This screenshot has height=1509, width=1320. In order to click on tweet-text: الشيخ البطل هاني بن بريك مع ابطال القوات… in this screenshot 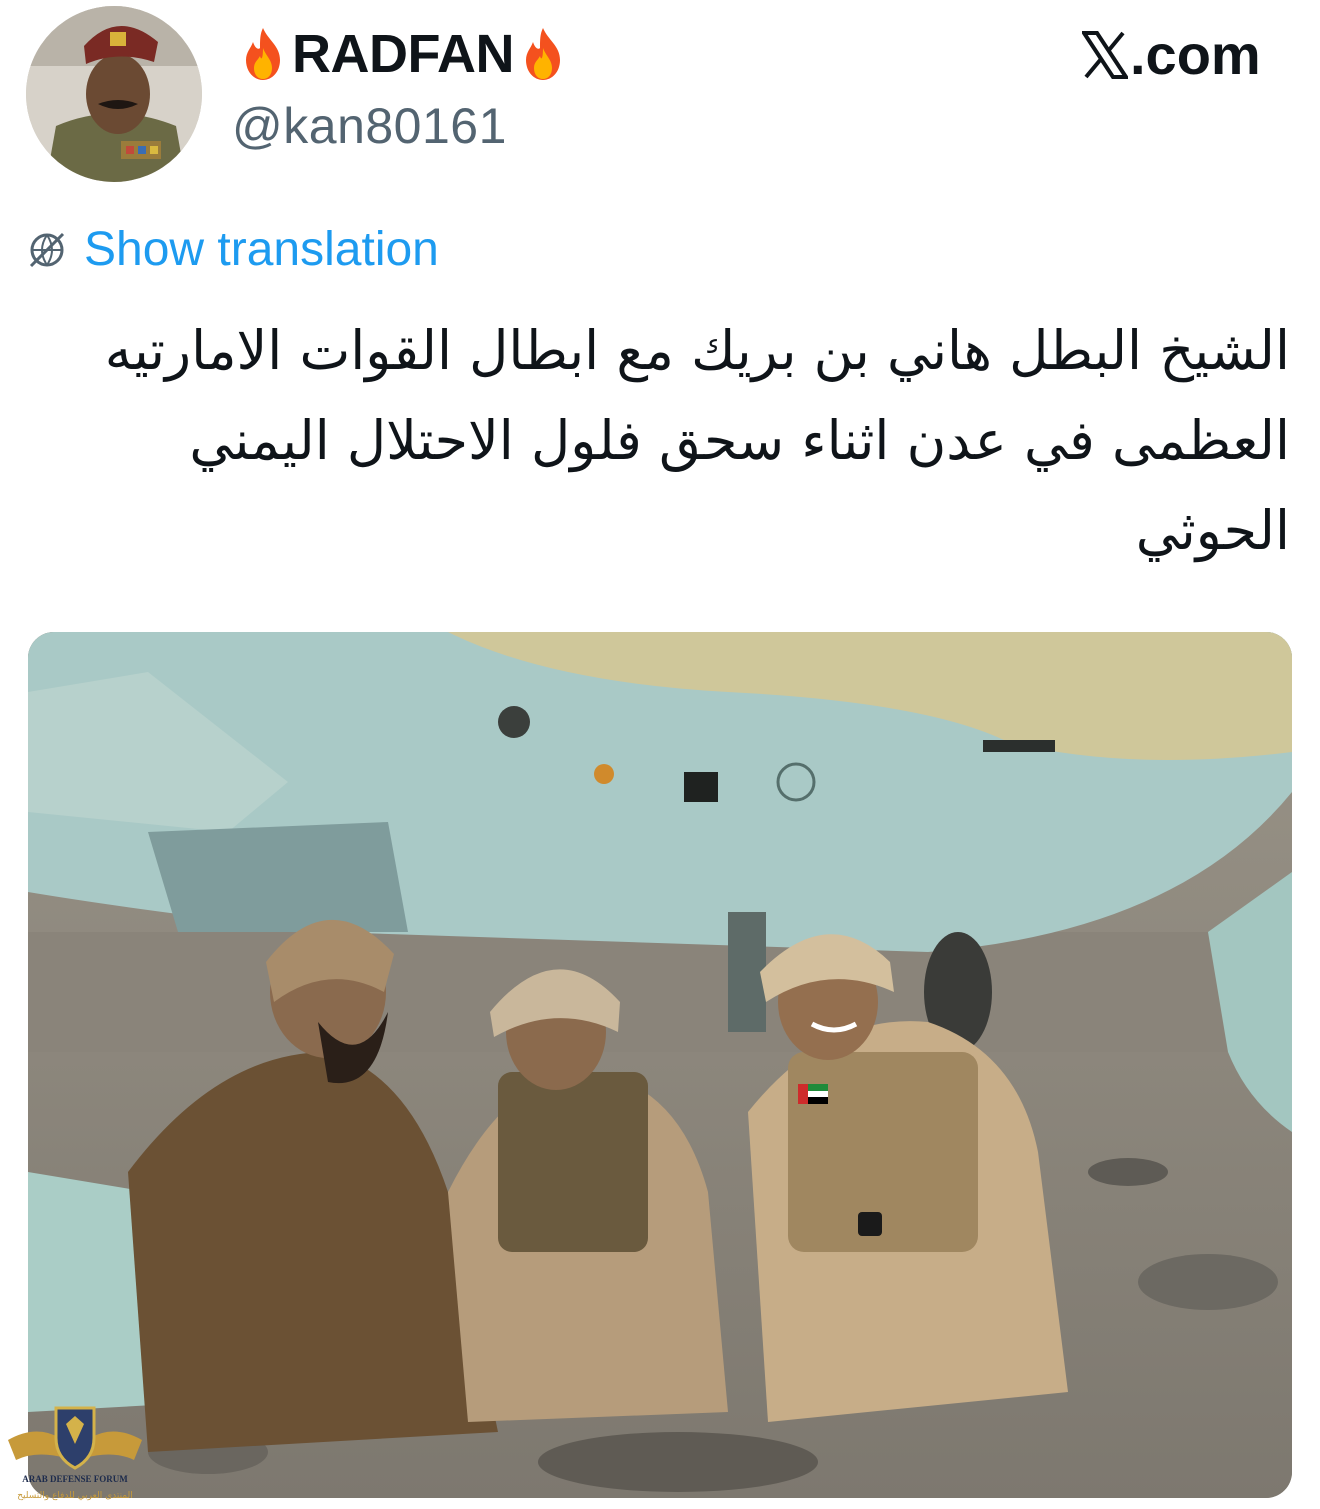, I will do `click(697, 440)`.